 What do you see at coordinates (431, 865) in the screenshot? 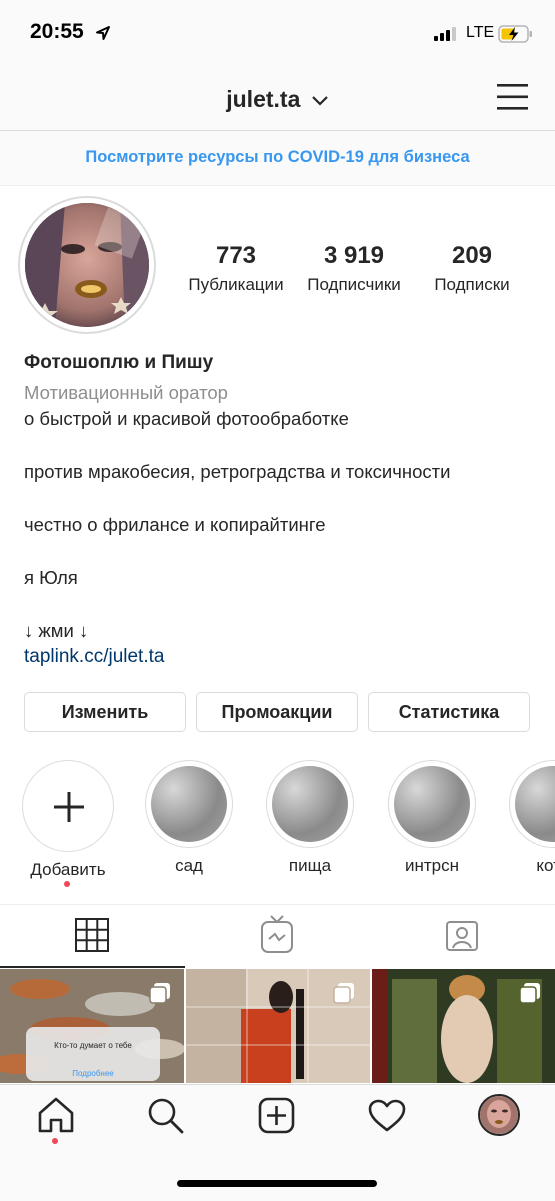
I see `highlight-label: интрсн` at bounding box center [431, 865].